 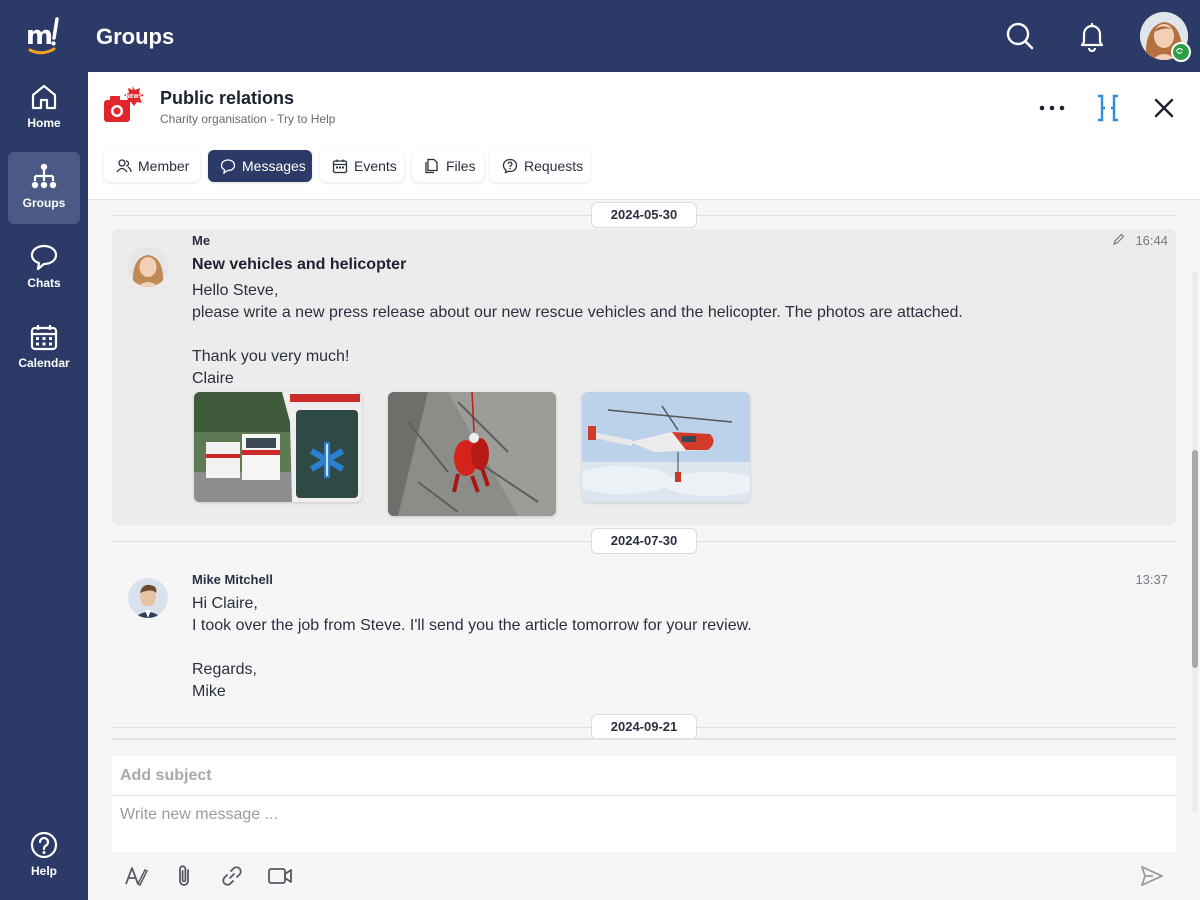 I want to click on top-bar: m Groups, so click(x=600, y=36).